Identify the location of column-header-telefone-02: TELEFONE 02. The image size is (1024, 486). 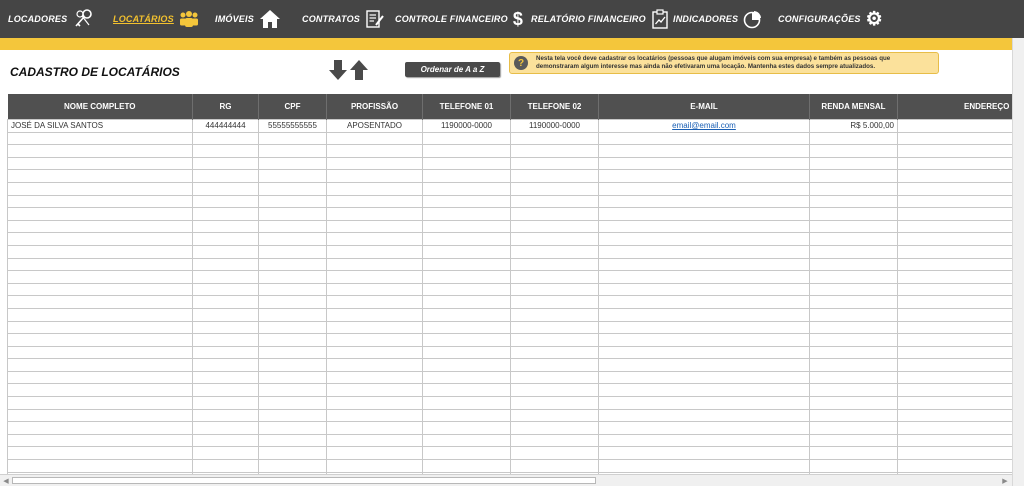
(554, 107).